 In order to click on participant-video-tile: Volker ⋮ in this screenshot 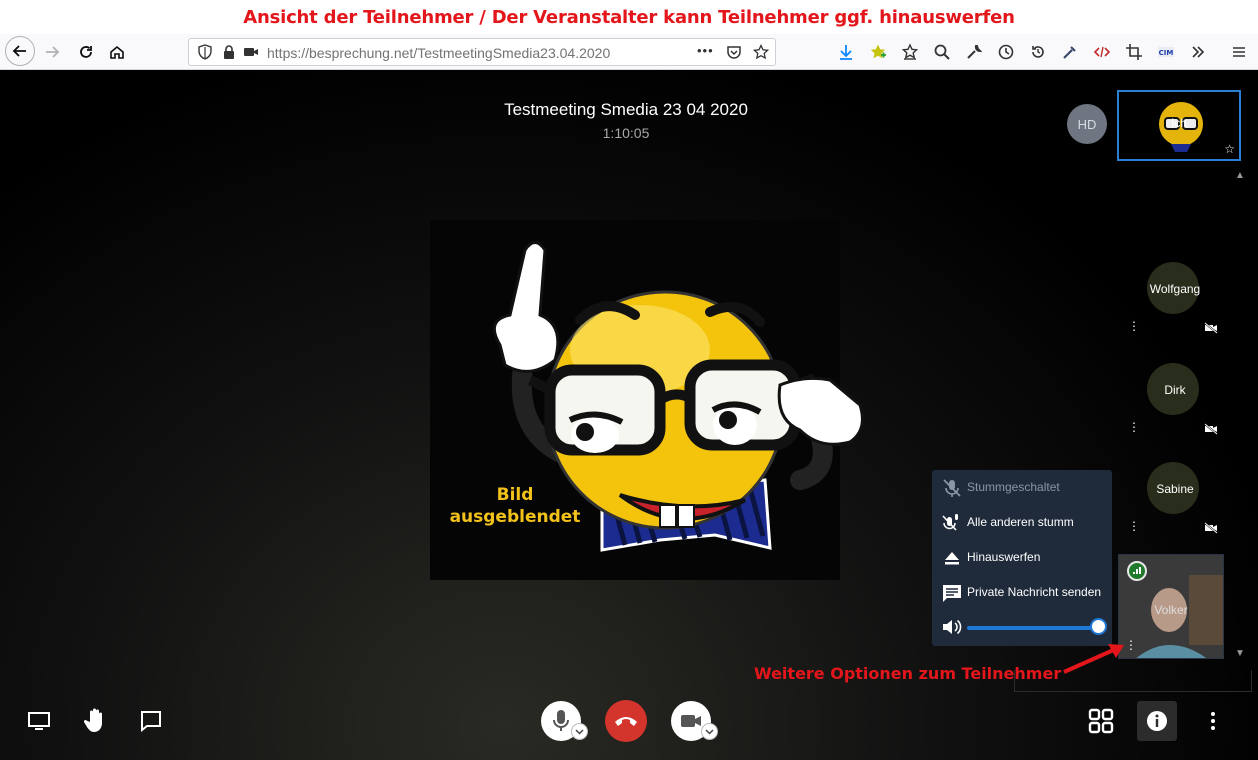, I will do `click(1171, 606)`.